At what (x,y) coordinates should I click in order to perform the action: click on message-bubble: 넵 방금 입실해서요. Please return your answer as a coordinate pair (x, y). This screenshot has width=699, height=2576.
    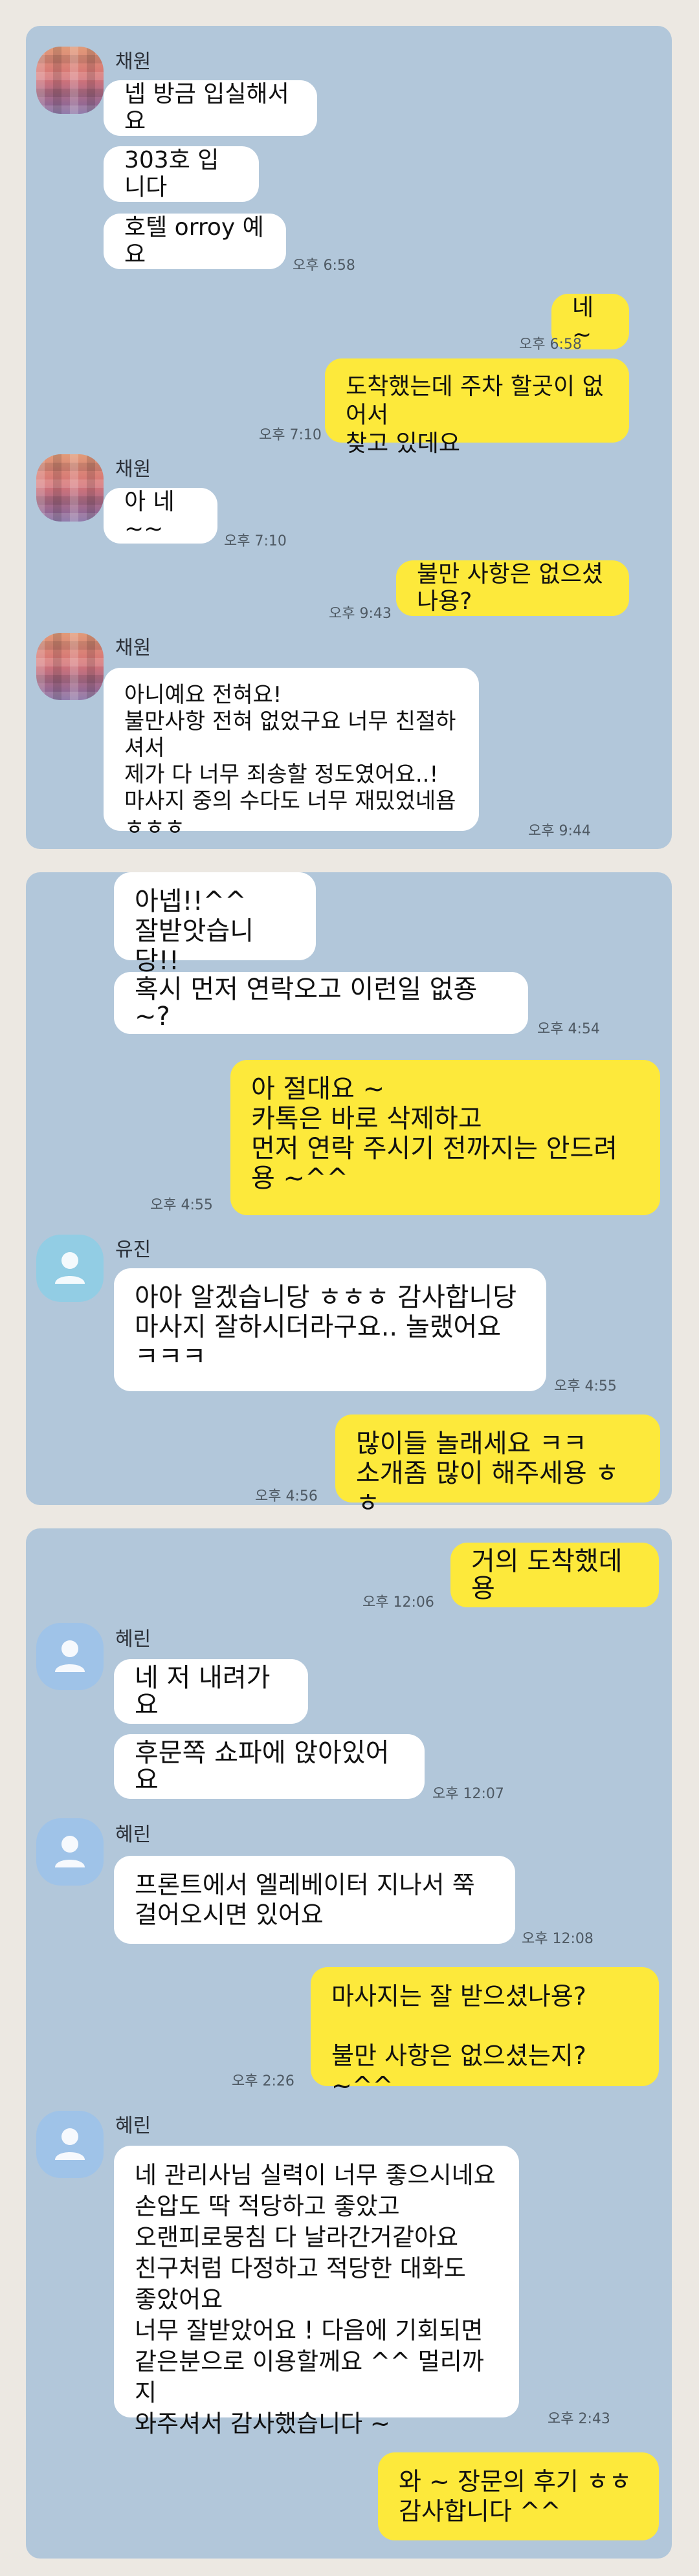
    Looking at the image, I should click on (210, 108).